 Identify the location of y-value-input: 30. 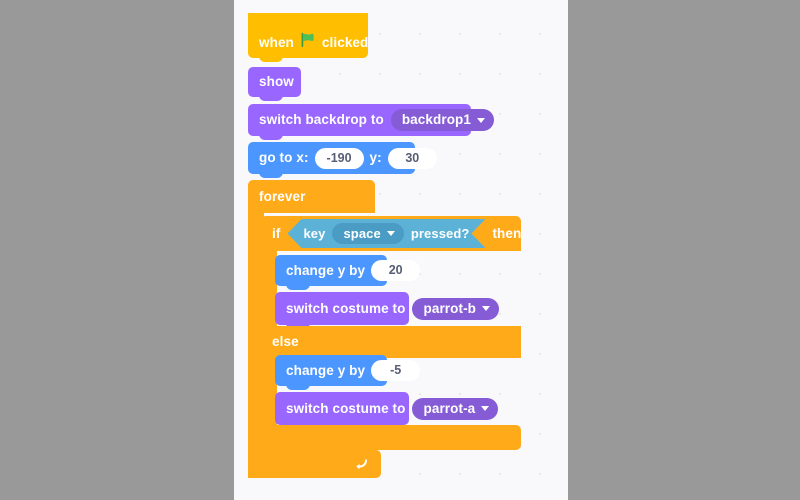
(412, 158).